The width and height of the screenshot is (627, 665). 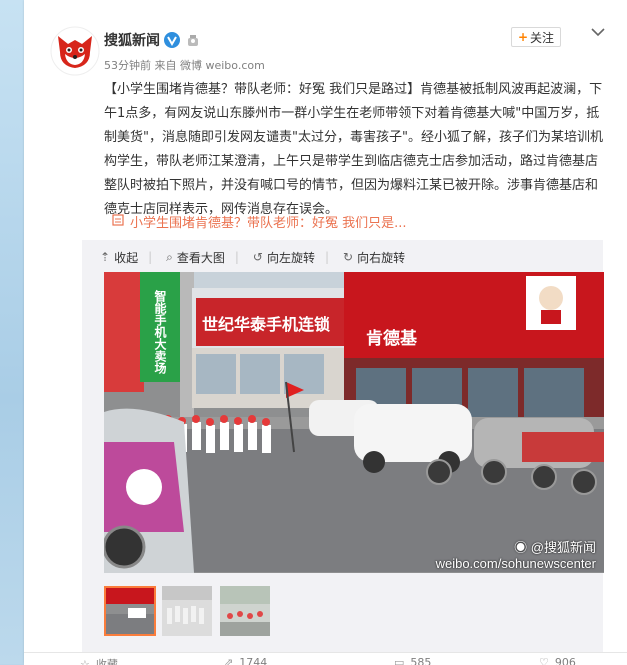 I want to click on weibo-logo-icon: ◉, so click(x=520, y=547).